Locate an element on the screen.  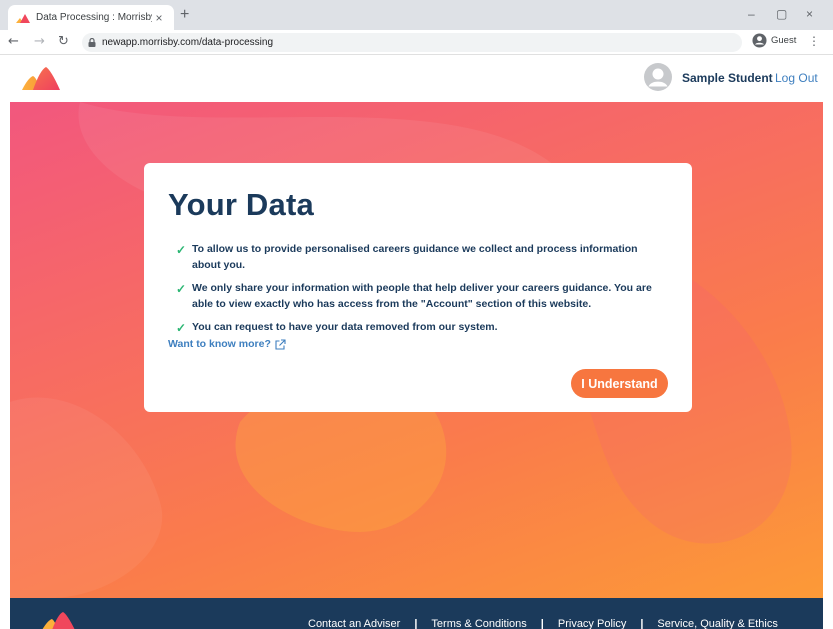
browser-tab: Data Processing : Morrisby × is located at coordinates (91, 17).